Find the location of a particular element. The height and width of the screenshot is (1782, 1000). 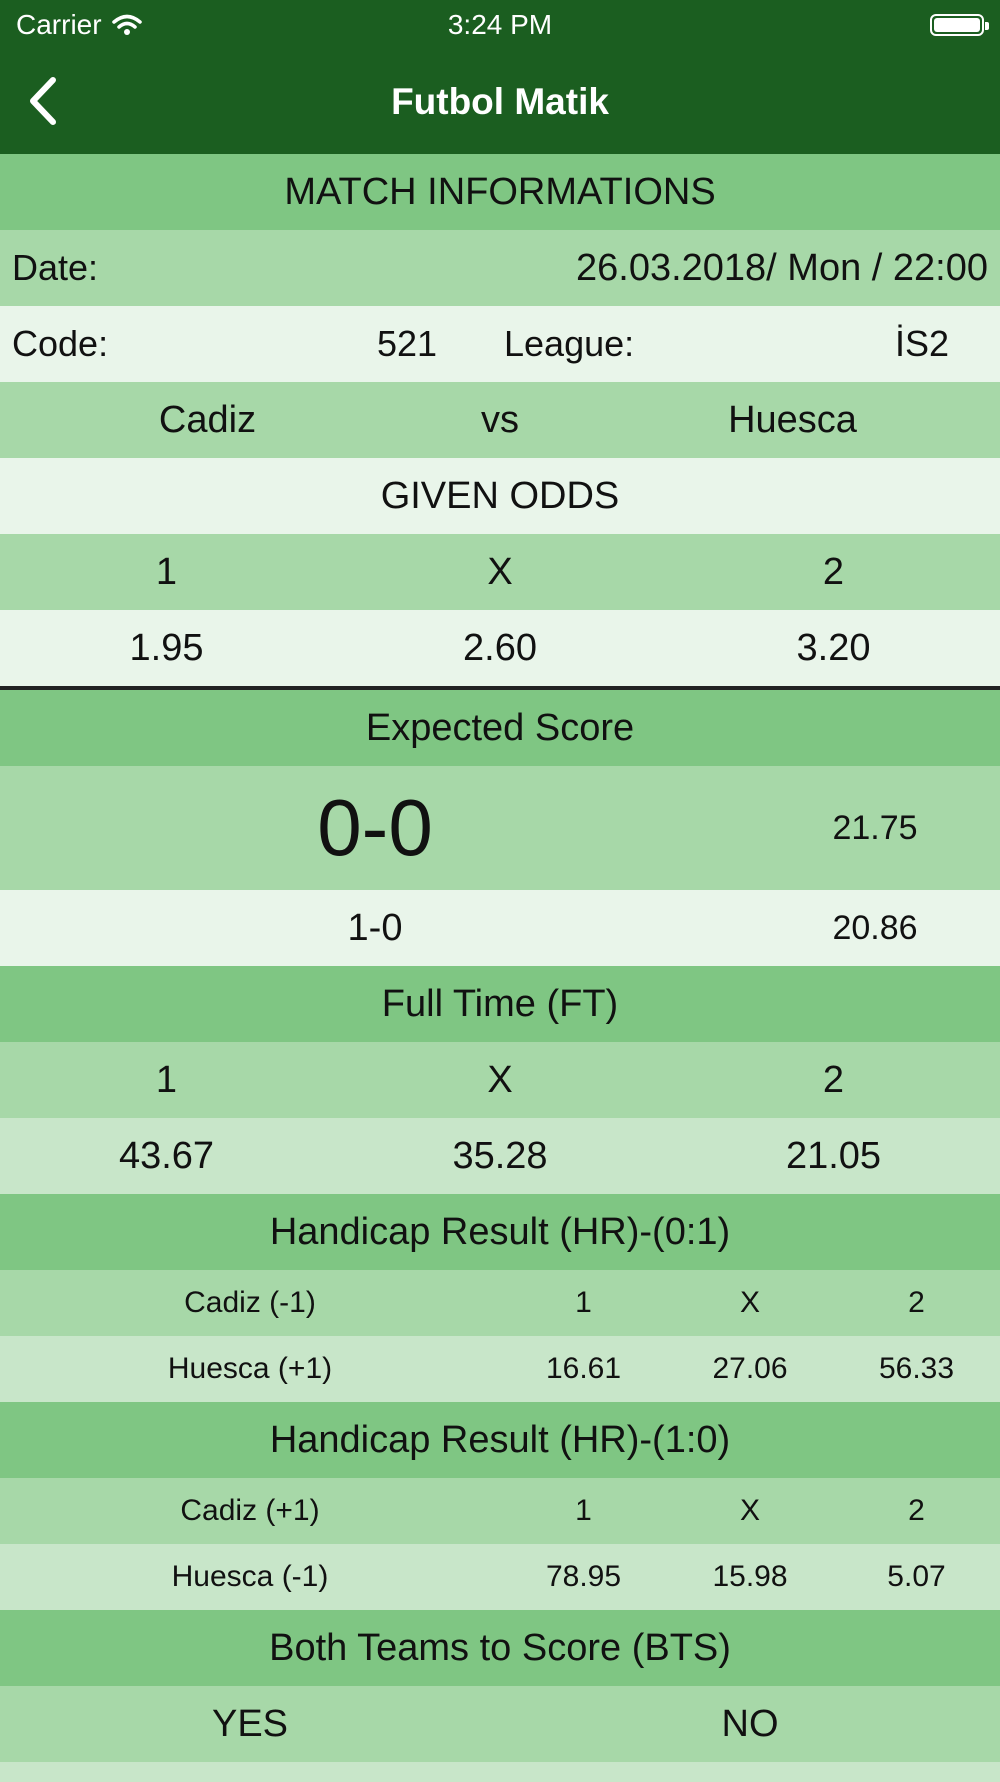

given-odds-value-home: 1.95 is located at coordinates (166, 647).